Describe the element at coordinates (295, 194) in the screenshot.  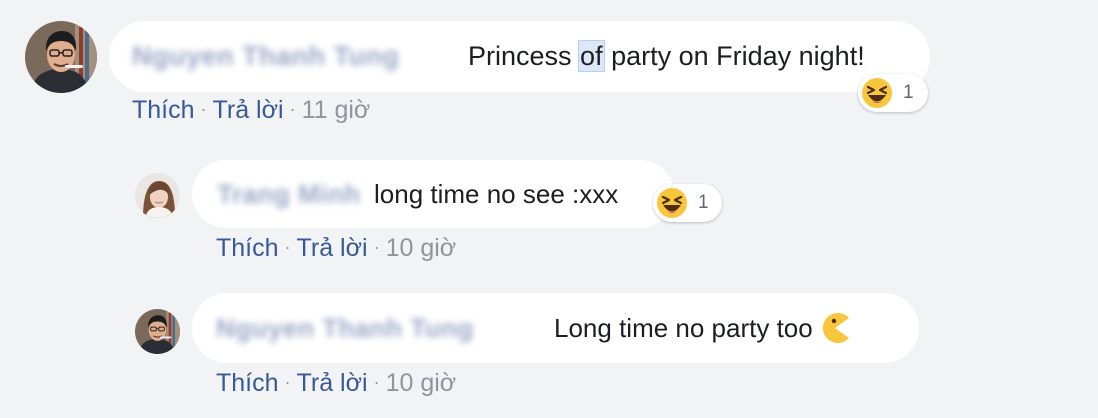
I see `comment-author: Trang Minh` at that location.